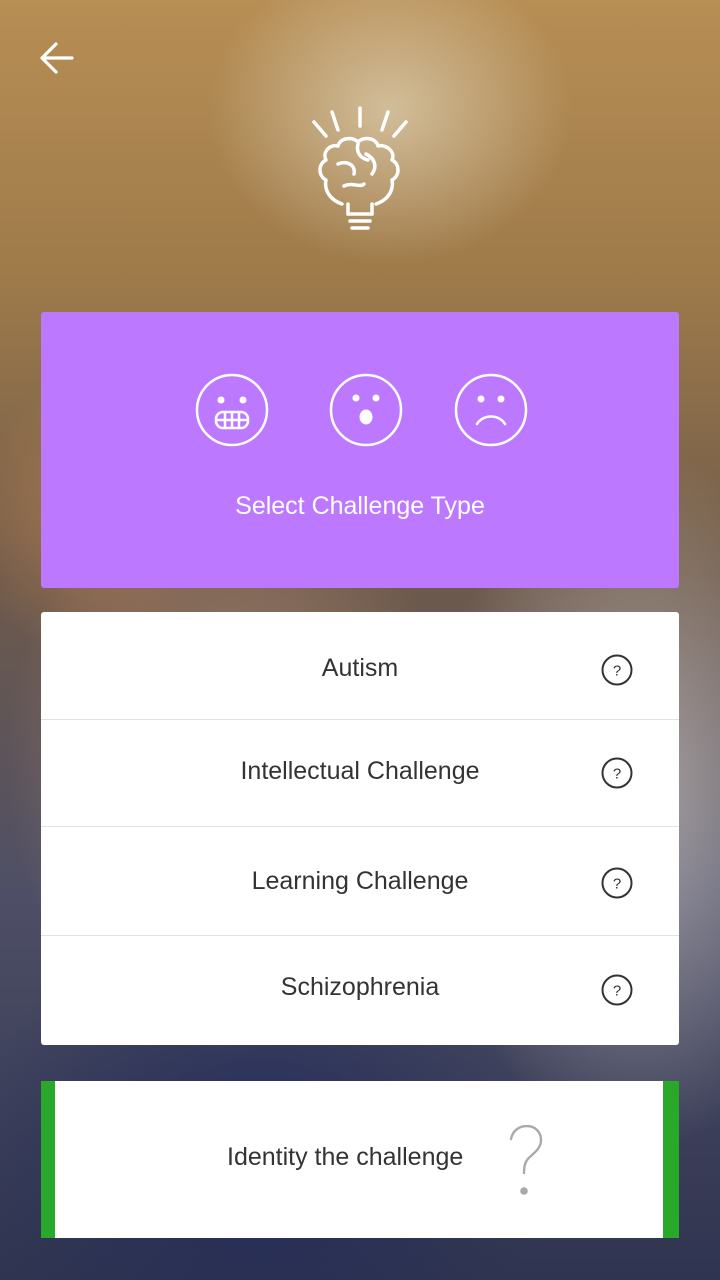 This screenshot has width=720, height=1280. Describe the element at coordinates (345, 1157) in the screenshot. I see `identify-challenge-label: Identity the challenge` at that location.